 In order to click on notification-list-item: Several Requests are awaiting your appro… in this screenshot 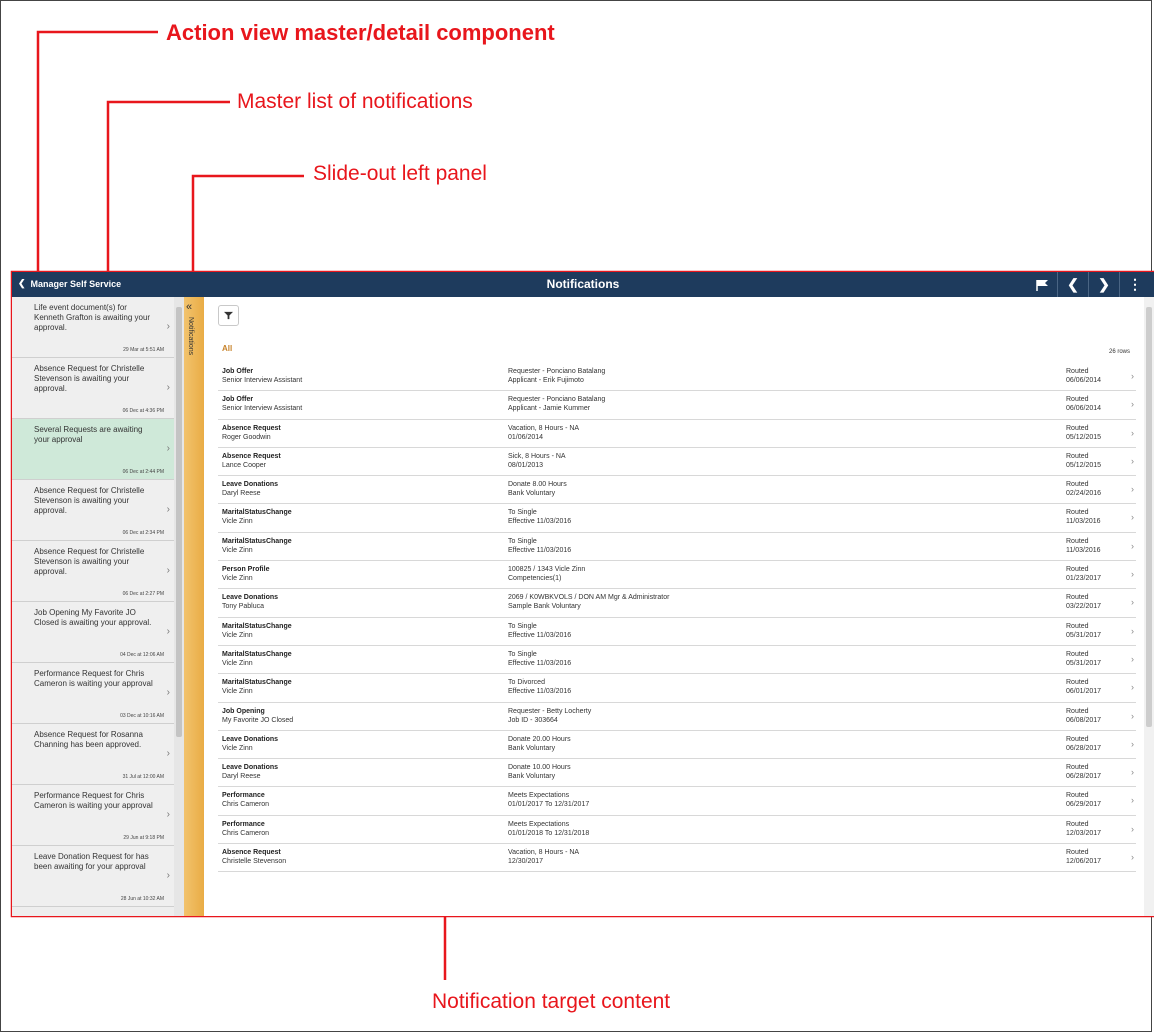, I will do `click(93, 449)`.